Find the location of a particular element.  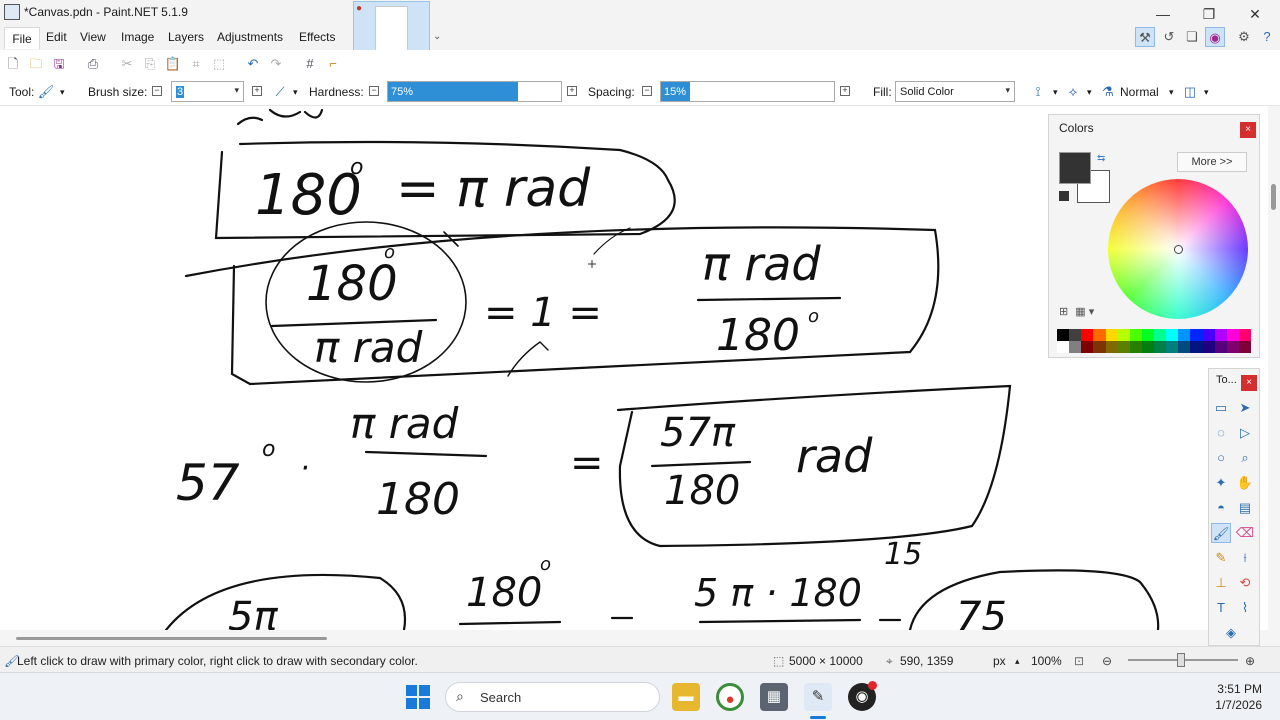

hardness-slider: 75% is located at coordinates (474, 91).